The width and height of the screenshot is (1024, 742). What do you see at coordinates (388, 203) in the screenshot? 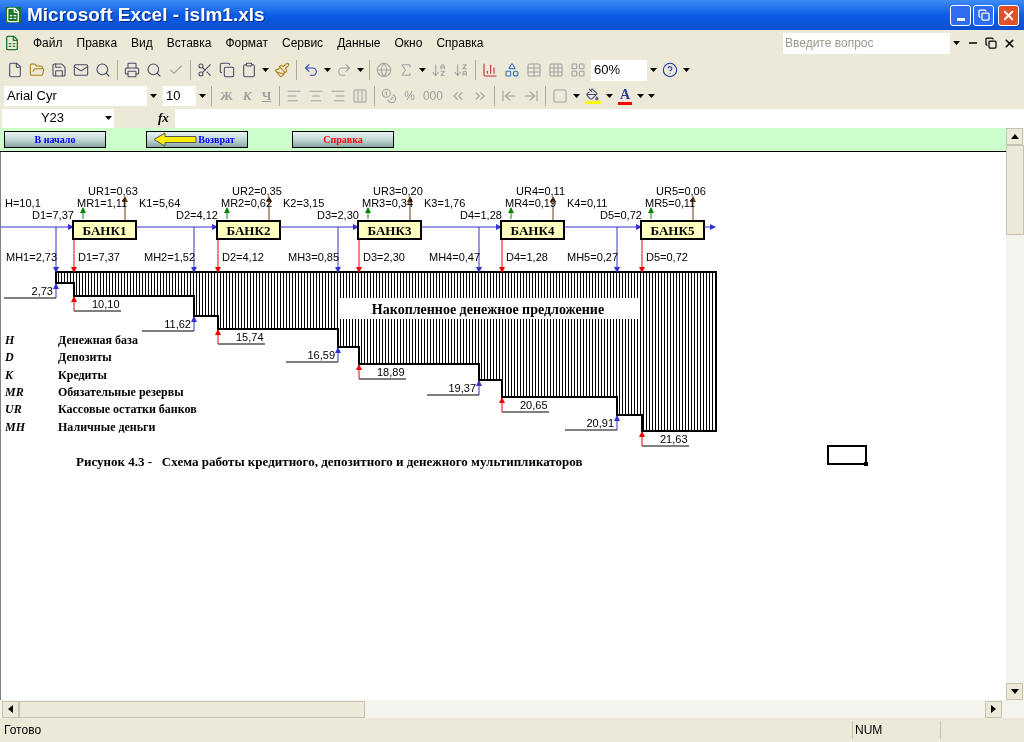
I see `diagram-label: MR3=0,34` at bounding box center [388, 203].